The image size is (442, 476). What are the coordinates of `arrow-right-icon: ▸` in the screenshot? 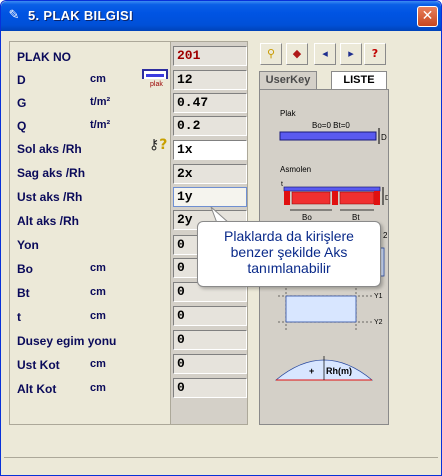 It's located at (351, 53).